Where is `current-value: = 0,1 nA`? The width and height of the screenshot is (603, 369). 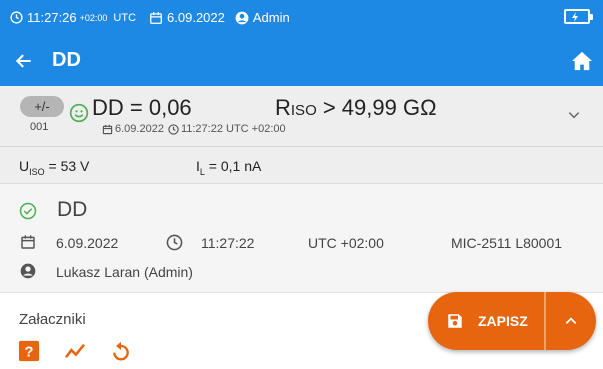
current-value: = 0,1 nA is located at coordinates (233, 166).